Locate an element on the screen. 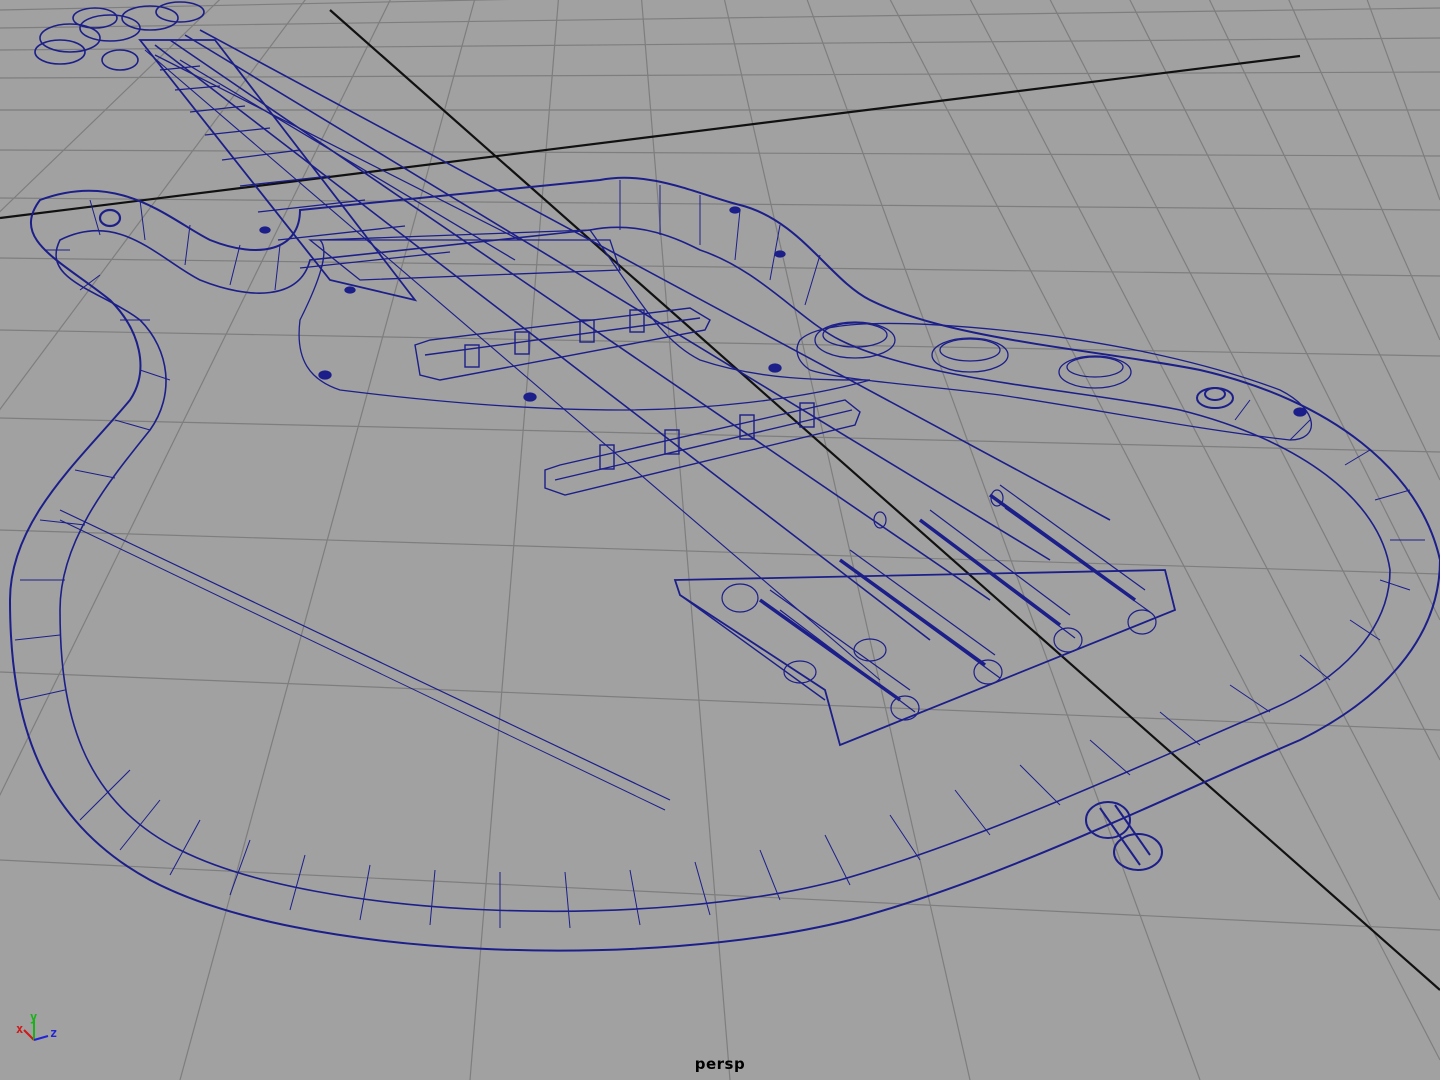 The width and height of the screenshot is (1440, 1080). axis-y-label: y is located at coordinates (34, 1017).